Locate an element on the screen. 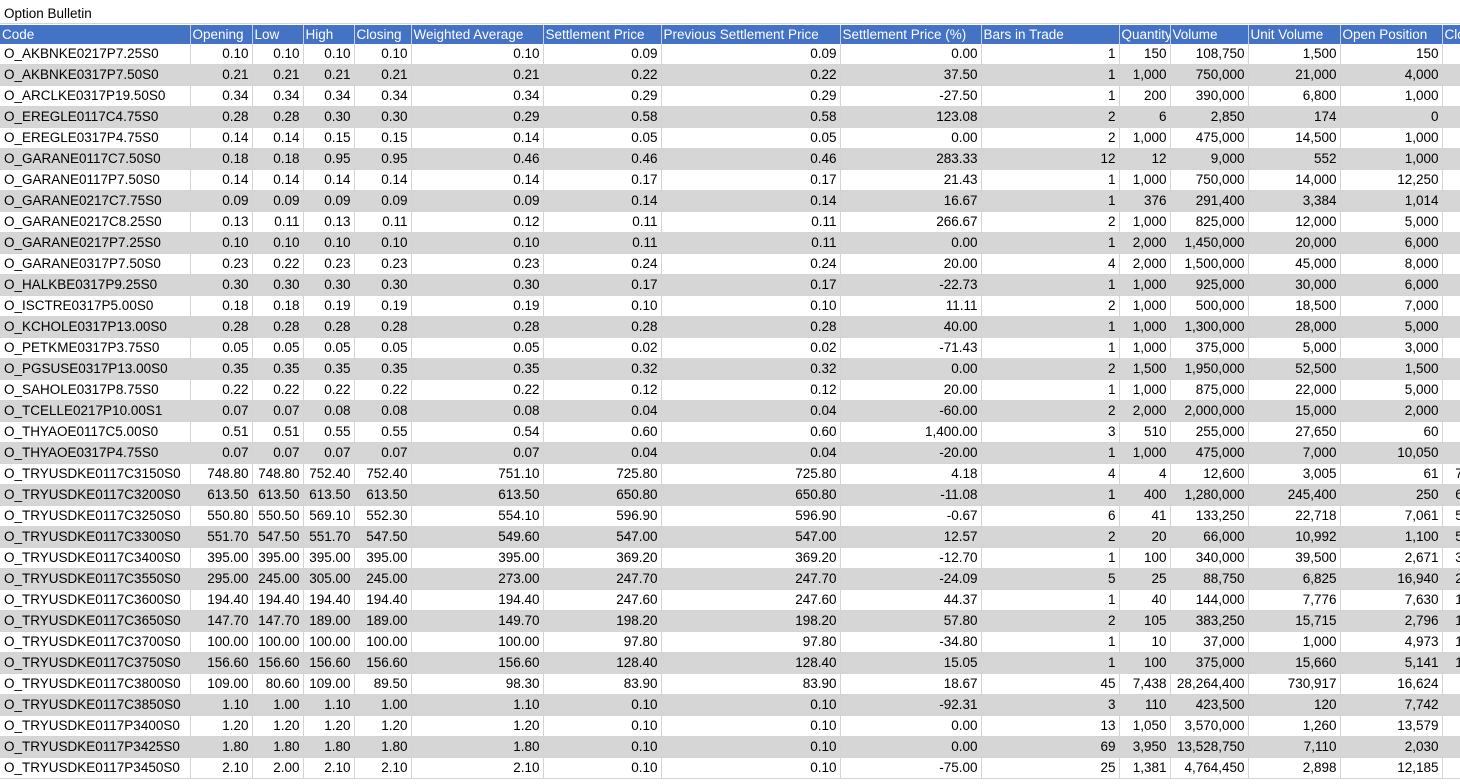 The width and height of the screenshot is (1460, 784). table-cell: 0.24 is located at coordinates (602, 264).